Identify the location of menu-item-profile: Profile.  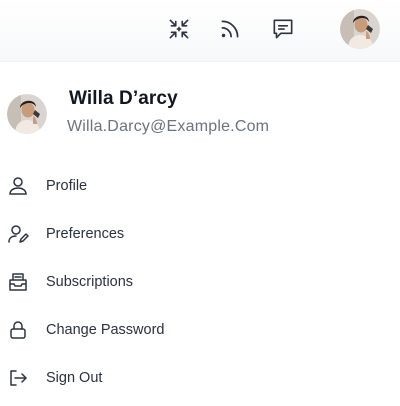
(200, 186).